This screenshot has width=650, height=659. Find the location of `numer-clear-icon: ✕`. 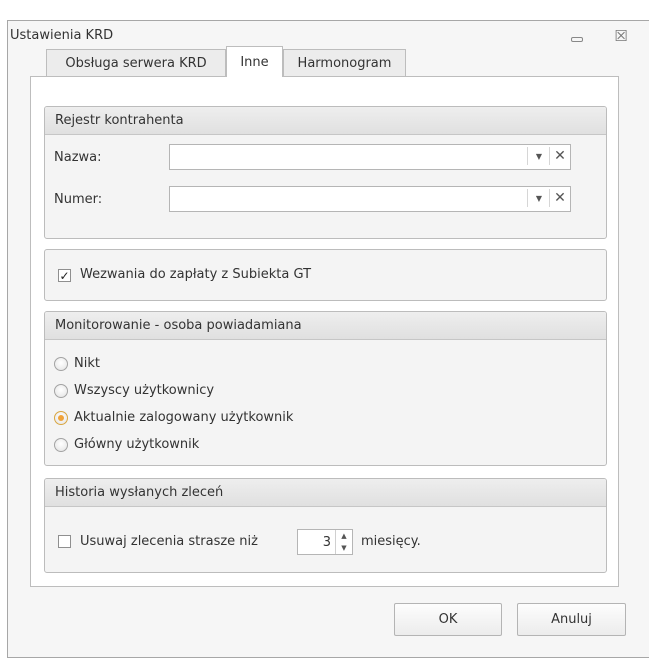

numer-clear-icon: ✕ is located at coordinates (560, 198).